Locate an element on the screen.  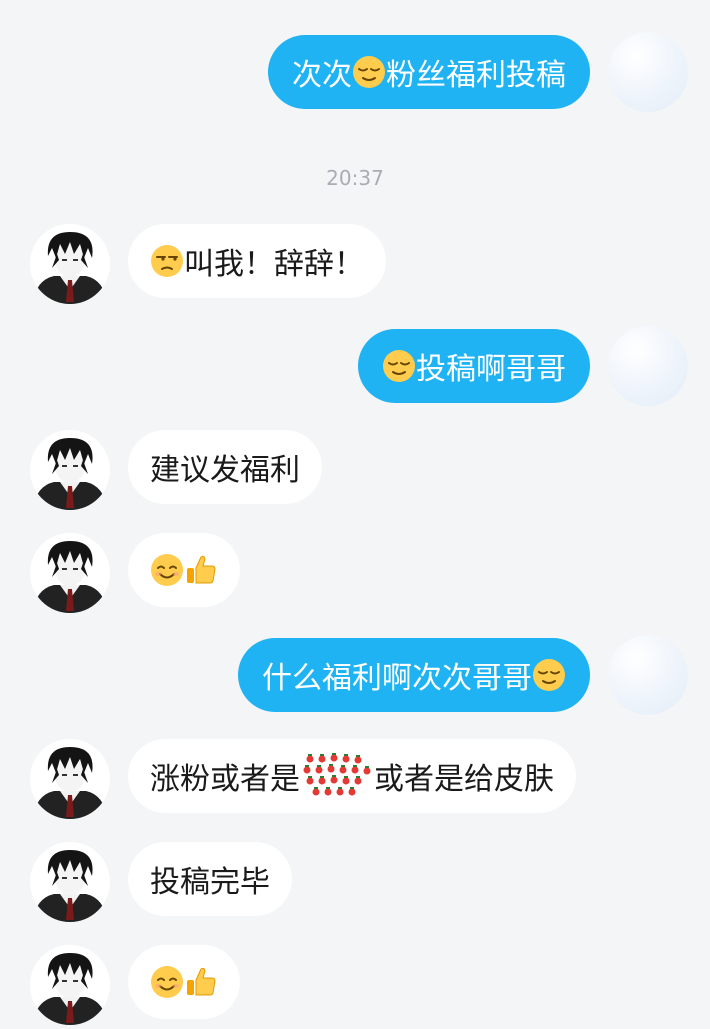
unamused-face-emoji-icon is located at coordinates (167, 261).